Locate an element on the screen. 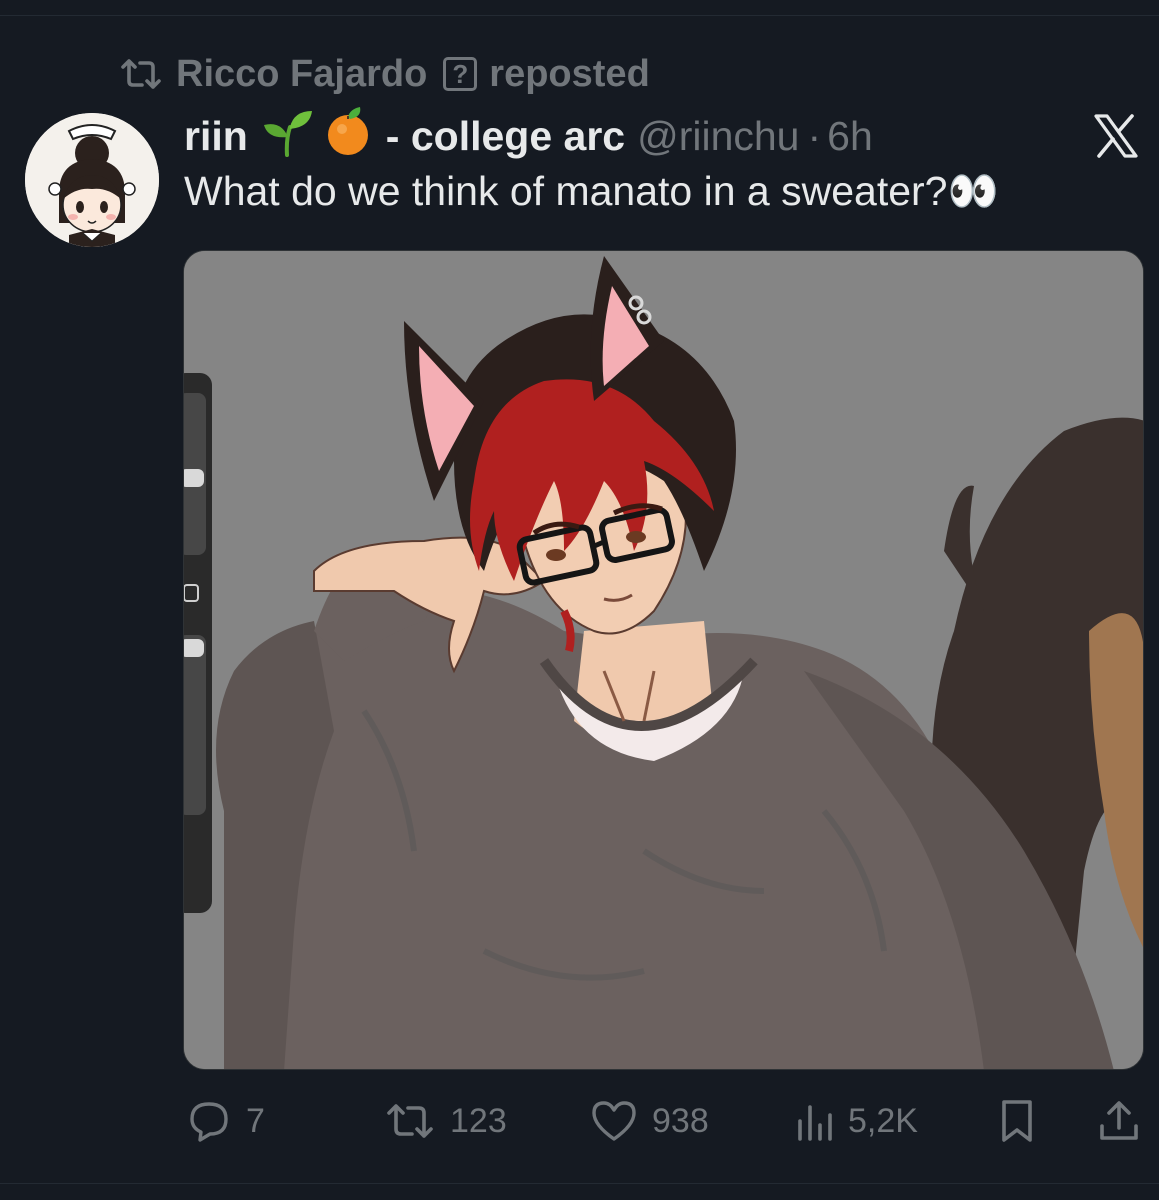  repost-count: 123 is located at coordinates (478, 1120).